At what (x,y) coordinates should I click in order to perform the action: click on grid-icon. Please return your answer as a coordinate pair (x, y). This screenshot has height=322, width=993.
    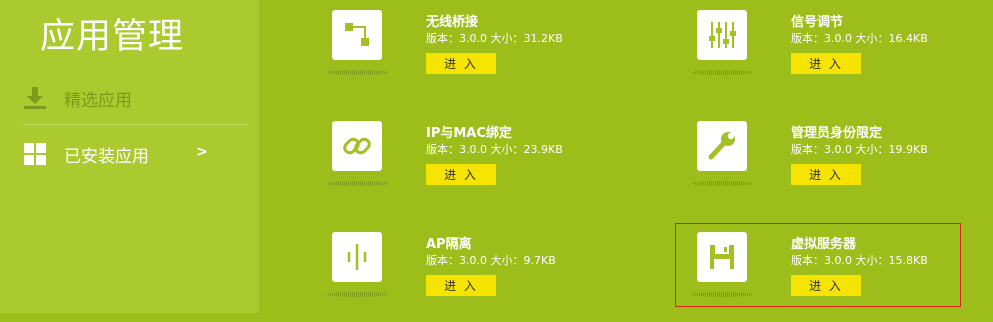
    Looking at the image, I should click on (35, 154).